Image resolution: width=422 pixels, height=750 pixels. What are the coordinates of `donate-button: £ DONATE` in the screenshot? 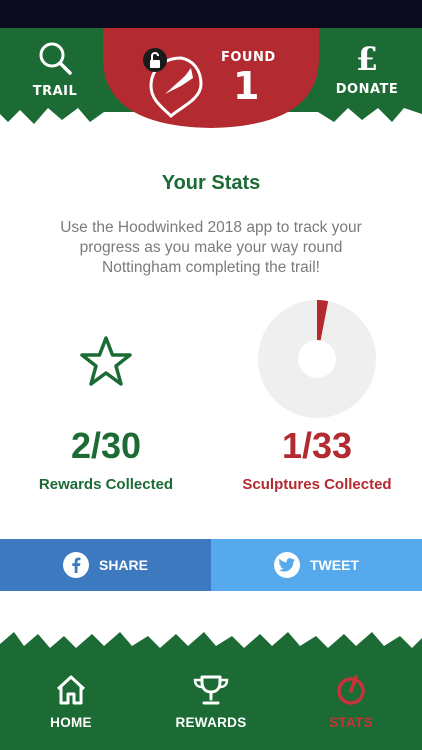 It's located at (367, 68).